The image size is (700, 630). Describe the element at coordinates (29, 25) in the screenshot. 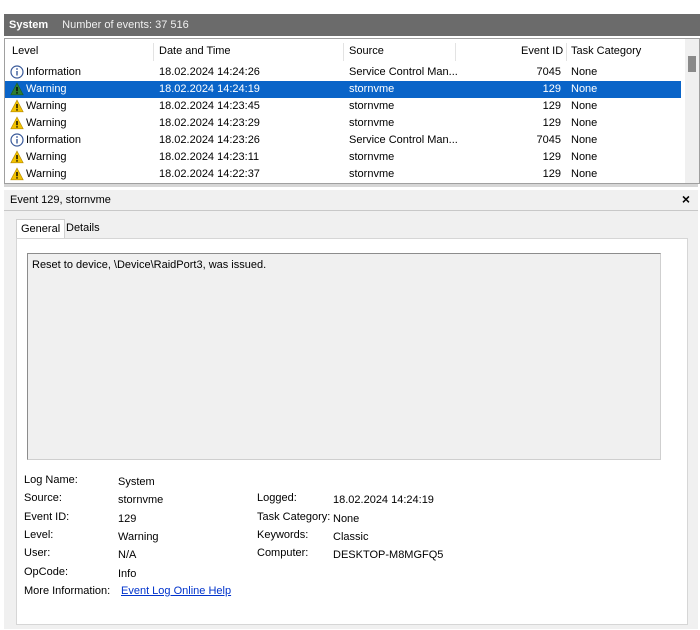

I see `log-name: System` at that location.